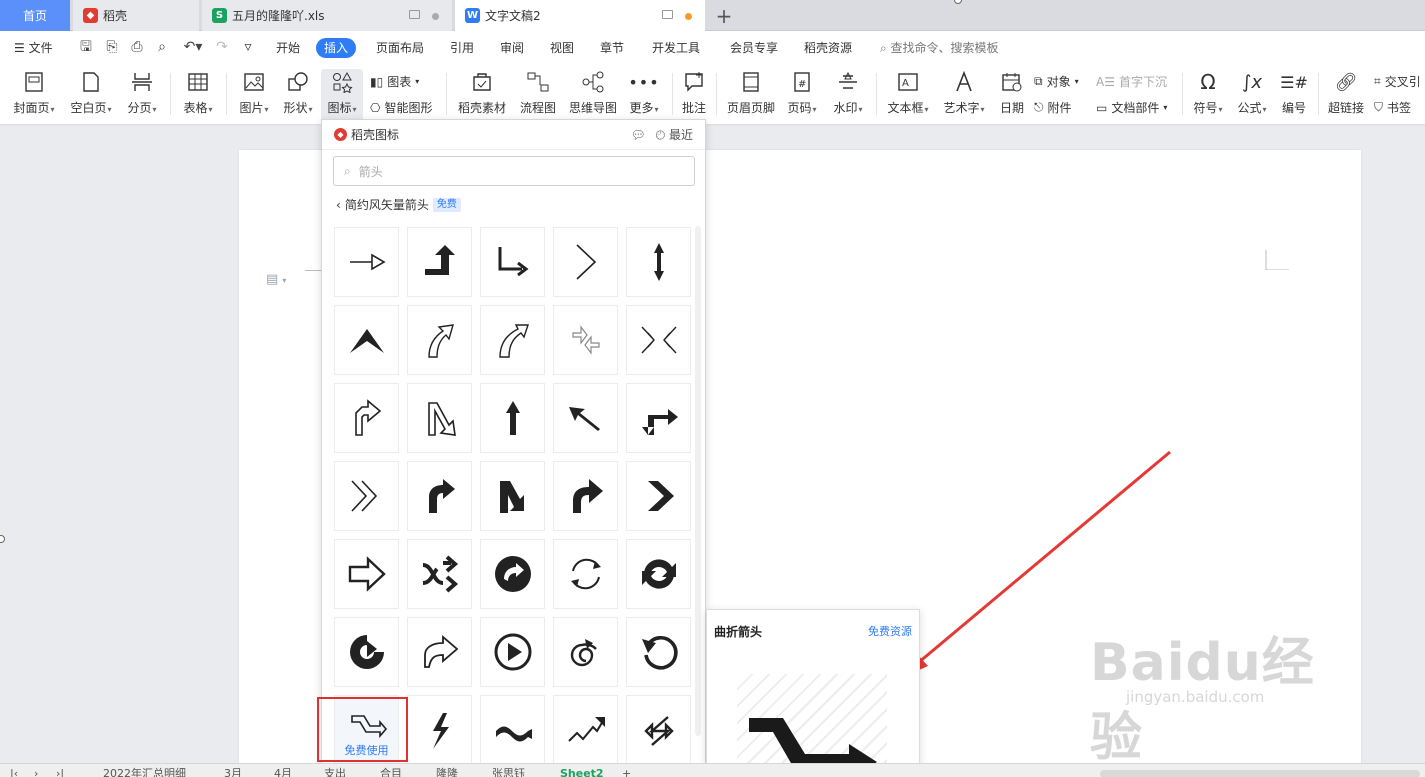 This screenshot has width=1425, height=777. I want to click on icon-button: 图标▾, so click(342, 96).